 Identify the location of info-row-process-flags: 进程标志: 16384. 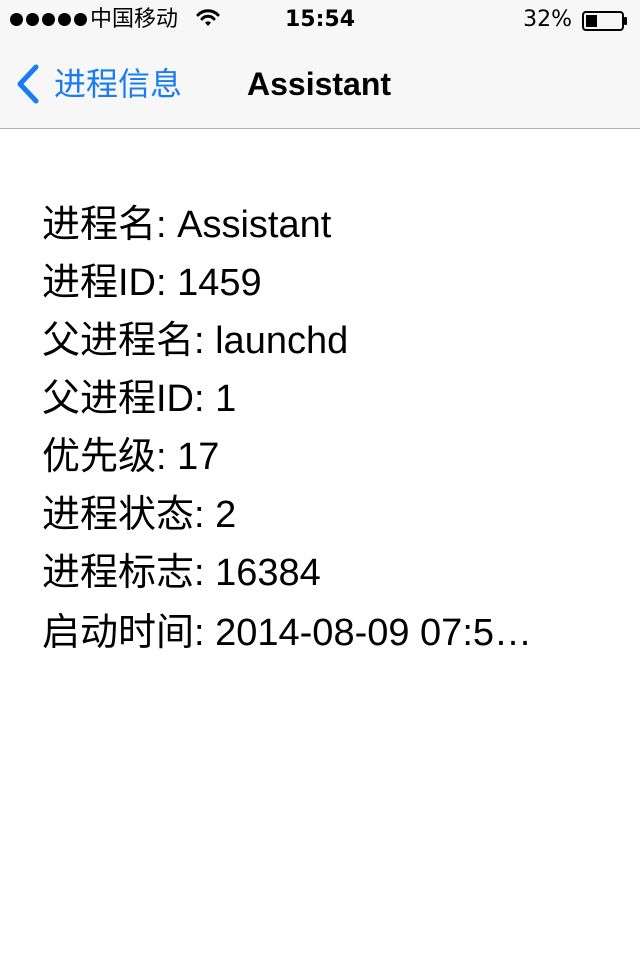
(181, 573).